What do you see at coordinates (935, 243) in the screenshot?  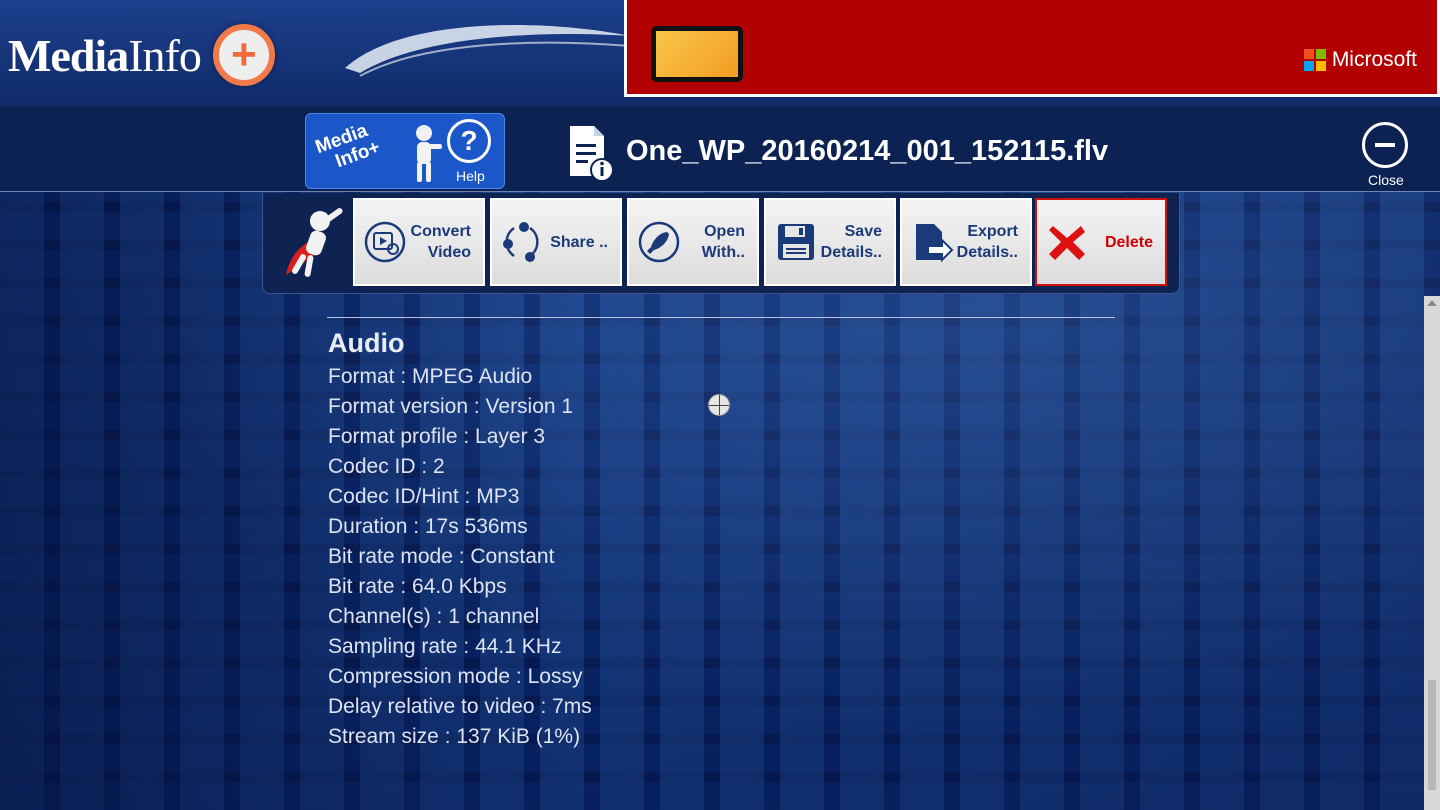 I see `export-icon` at bounding box center [935, 243].